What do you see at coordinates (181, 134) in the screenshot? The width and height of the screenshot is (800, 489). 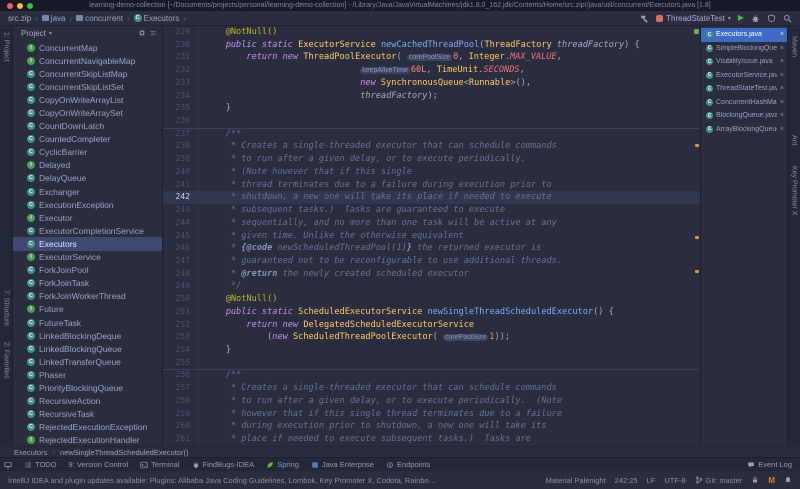 I see `line-number: 237` at bounding box center [181, 134].